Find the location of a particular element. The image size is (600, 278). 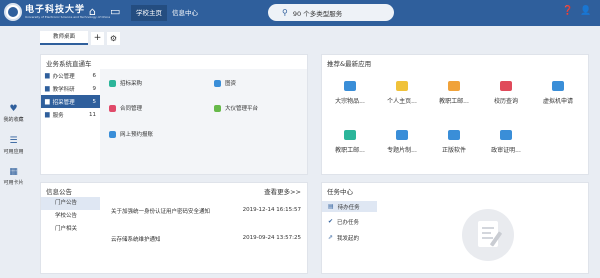

service-search-input: ⚲ 90 个多类型服务 is located at coordinates (331, 12).